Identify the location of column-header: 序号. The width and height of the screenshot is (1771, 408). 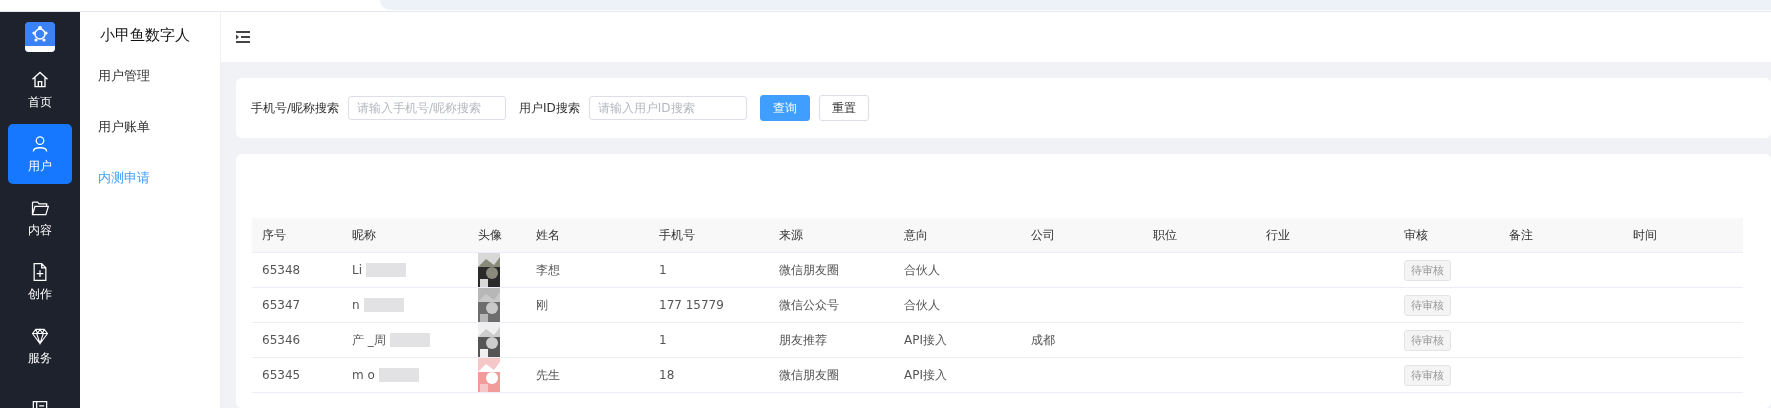
(297, 235).